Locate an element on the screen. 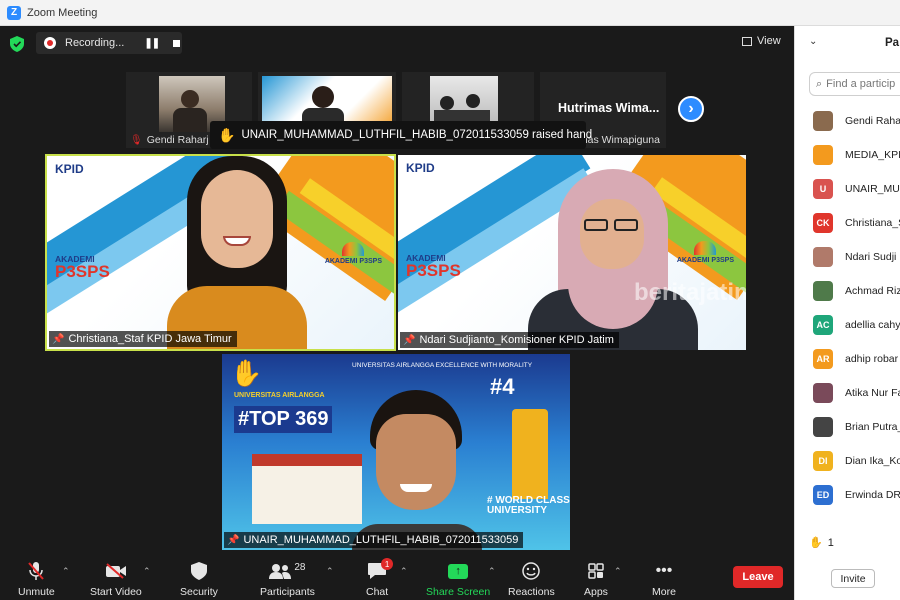  participant-row: Atika Nur Fa is located at coordinates (847, 393).